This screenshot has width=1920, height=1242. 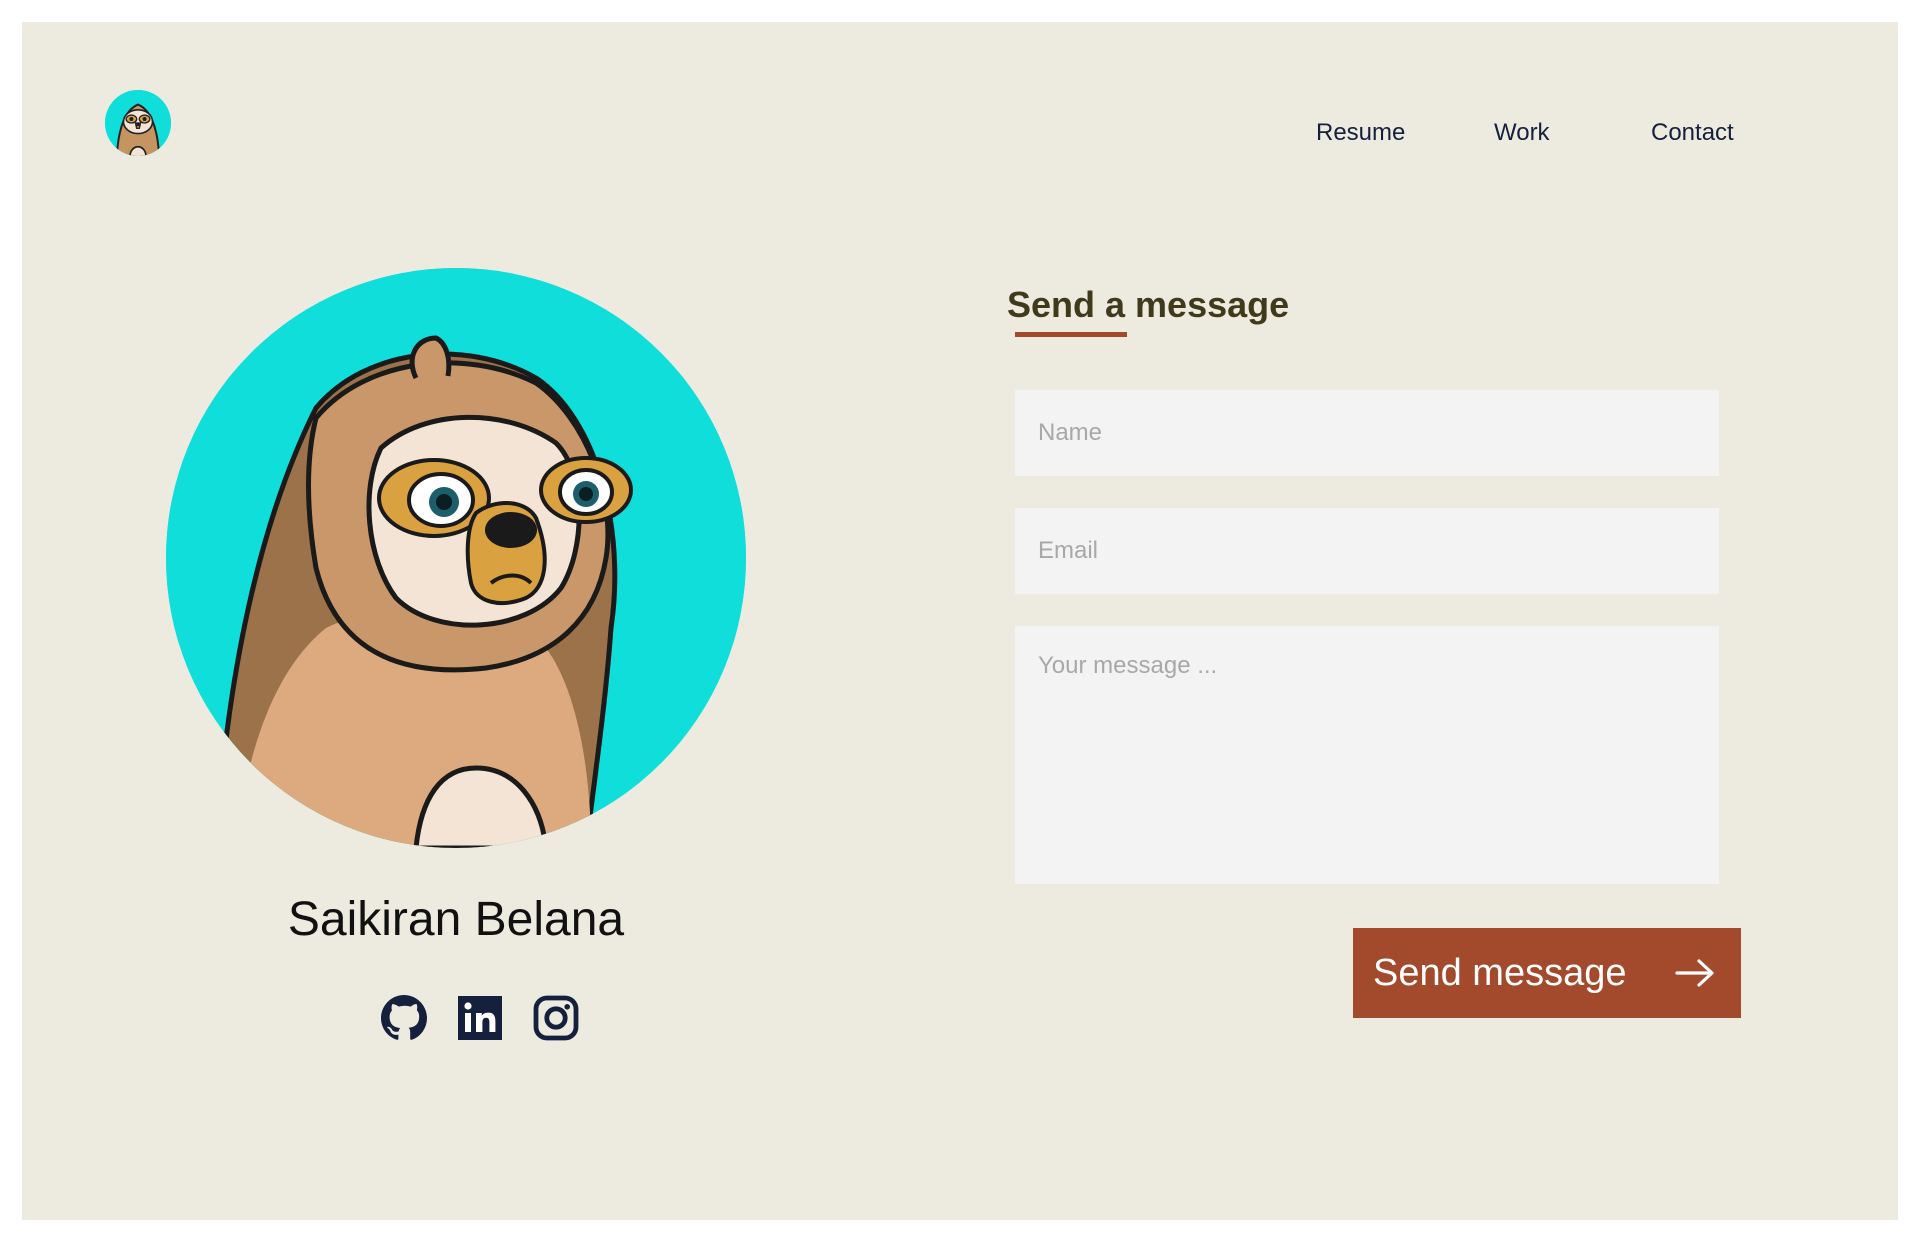 What do you see at coordinates (1522, 133) in the screenshot?
I see `nav-work: Work` at bounding box center [1522, 133].